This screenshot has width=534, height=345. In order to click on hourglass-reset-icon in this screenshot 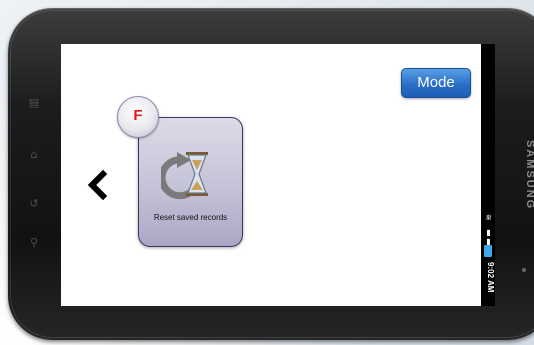, I will do `click(184, 176)`.